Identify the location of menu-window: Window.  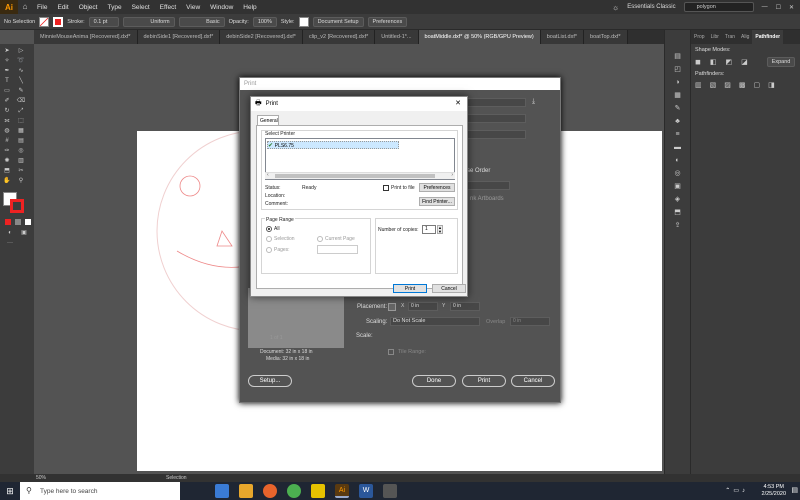
(221, 7).